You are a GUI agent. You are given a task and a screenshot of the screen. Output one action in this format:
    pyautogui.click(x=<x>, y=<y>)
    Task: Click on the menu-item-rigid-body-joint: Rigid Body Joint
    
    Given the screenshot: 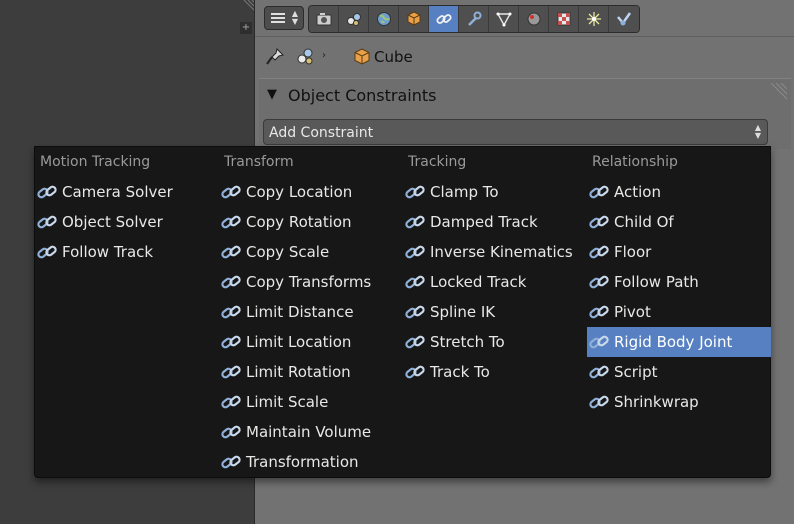 What is the action you would take?
    pyautogui.click(x=679, y=342)
    